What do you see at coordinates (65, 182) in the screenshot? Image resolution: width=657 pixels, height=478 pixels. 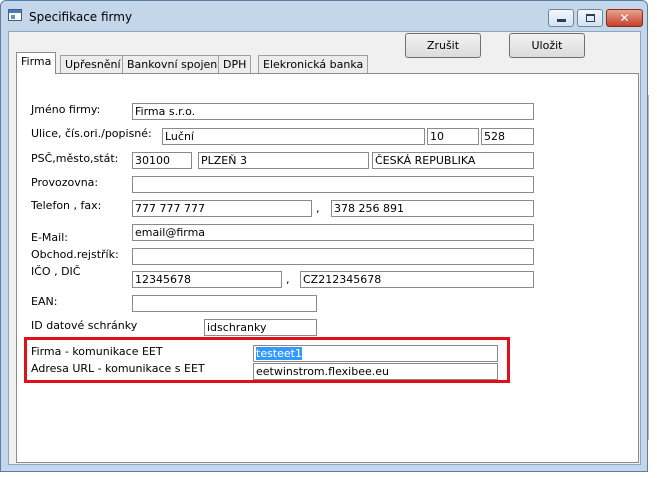 I see `establishment-label: Provozovna:` at bounding box center [65, 182].